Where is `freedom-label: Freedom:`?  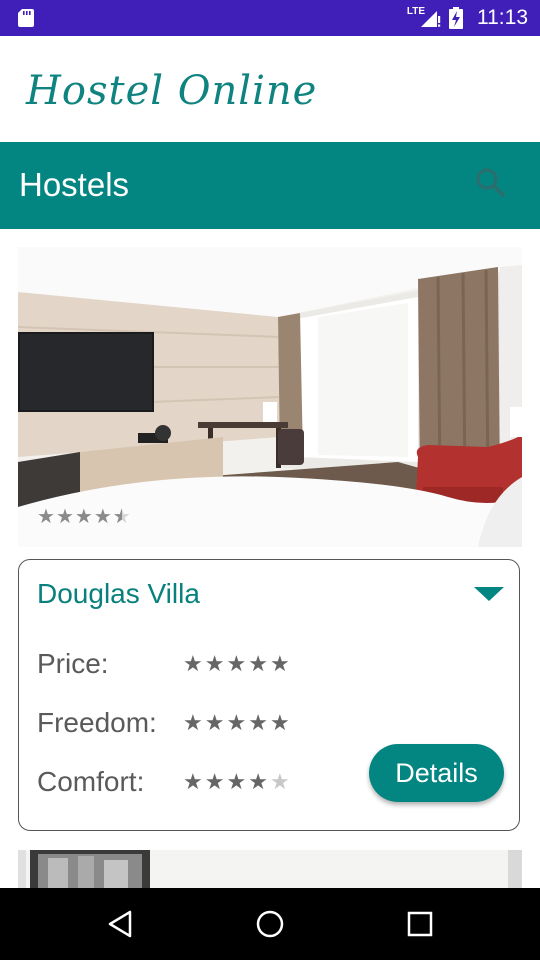 freedom-label: Freedom: is located at coordinates (97, 722).